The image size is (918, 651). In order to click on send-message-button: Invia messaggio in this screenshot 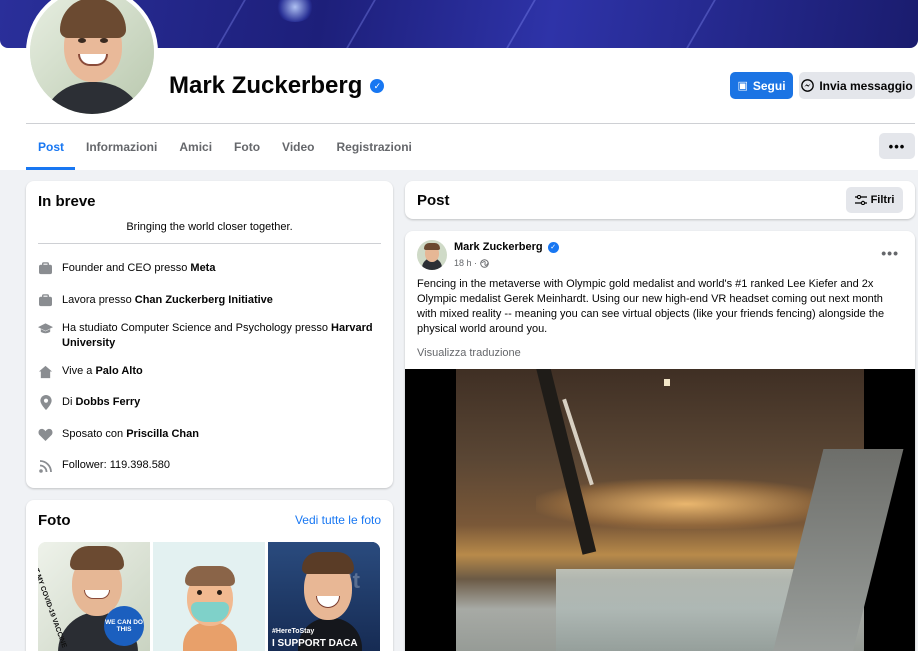, I will do `click(857, 85)`.